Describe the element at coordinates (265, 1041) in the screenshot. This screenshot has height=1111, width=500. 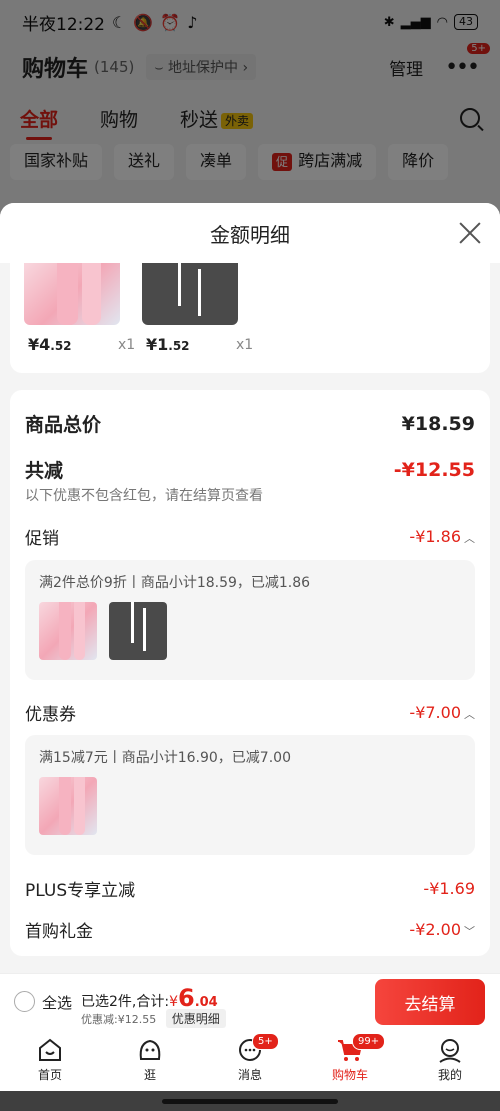
I see `messages-badge: 5+` at that location.